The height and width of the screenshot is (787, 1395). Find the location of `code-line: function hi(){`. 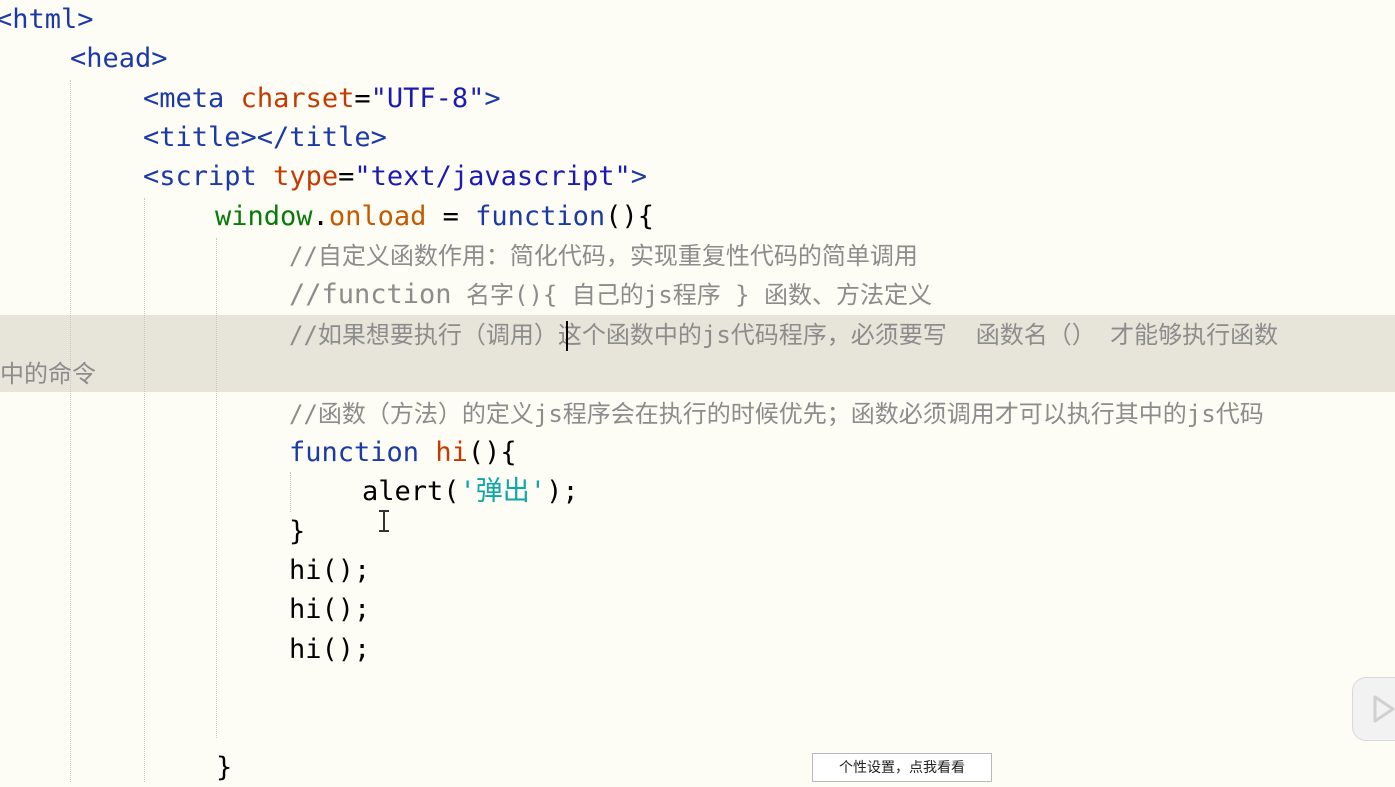

code-line: function hi(){ is located at coordinates (403, 452).